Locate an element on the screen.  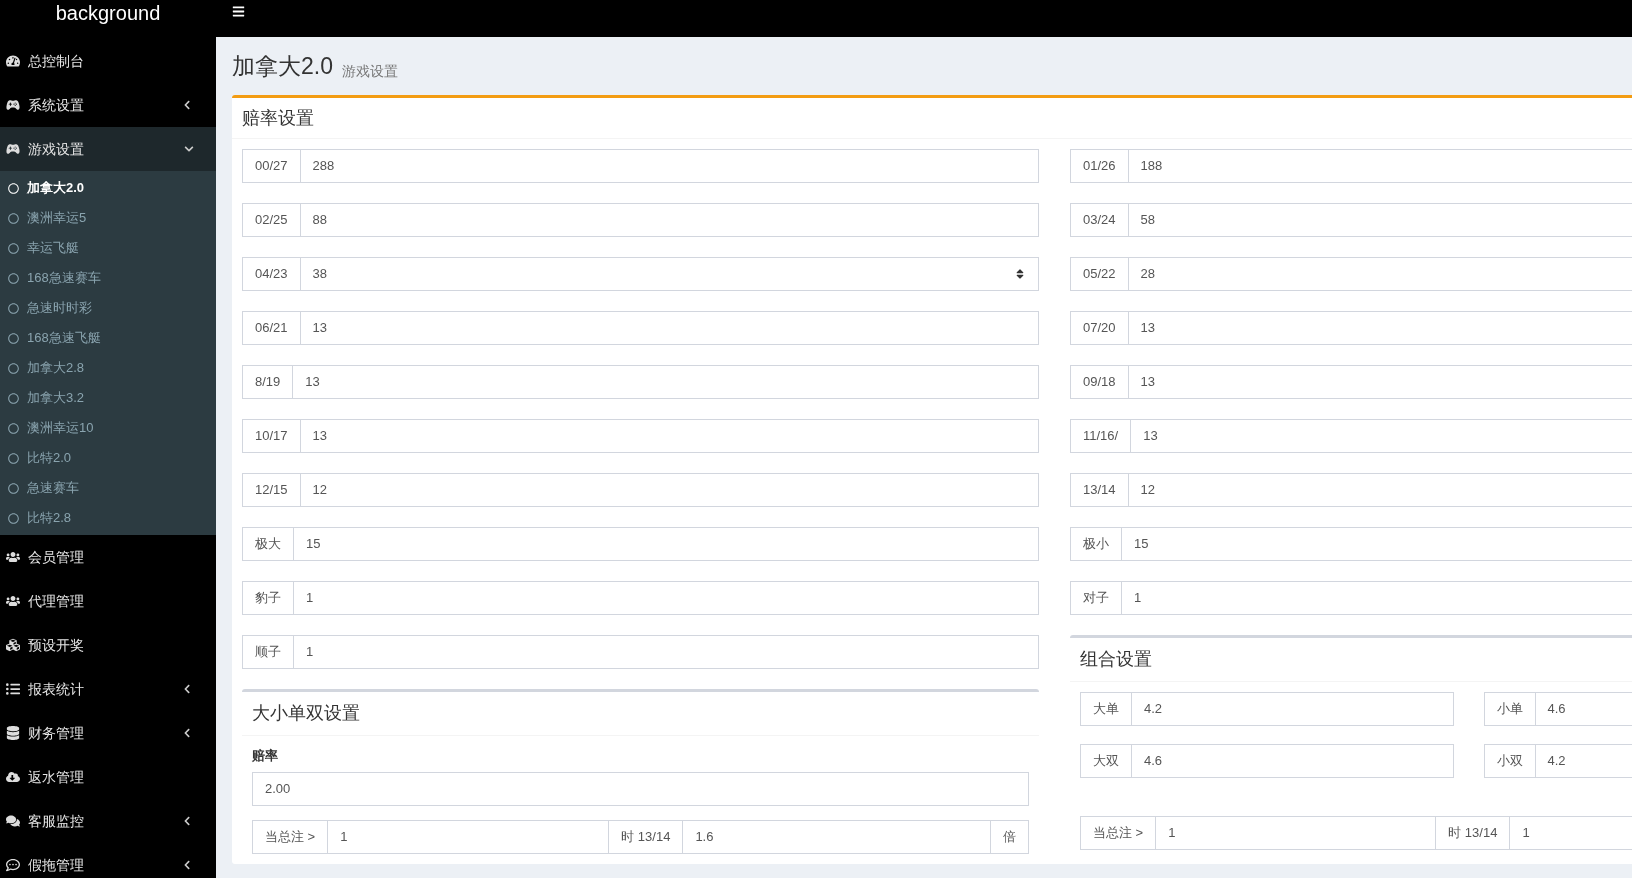
submenu-item: 加拿大2.8 is located at coordinates (108, 368).